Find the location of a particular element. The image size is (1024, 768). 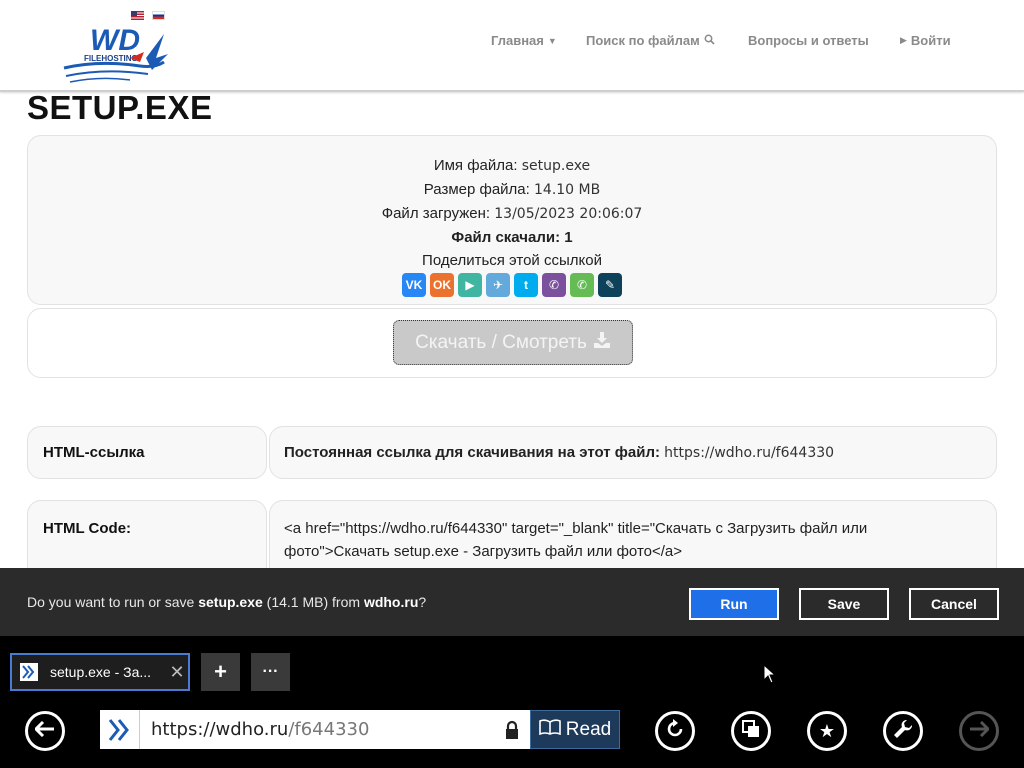

svg-text: WD is located at coordinates (115, 40).